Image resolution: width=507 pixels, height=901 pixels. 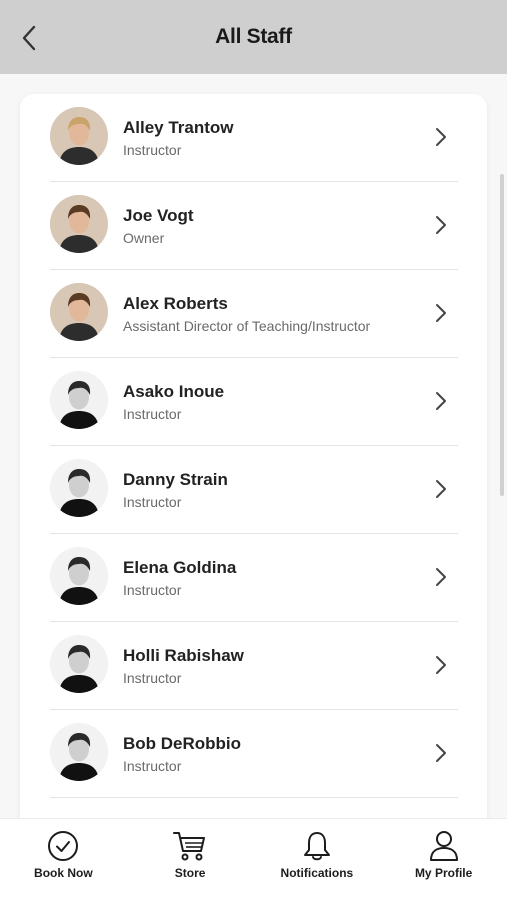 What do you see at coordinates (190, 846) in the screenshot?
I see `cart-icon` at bounding box center [190, 846].